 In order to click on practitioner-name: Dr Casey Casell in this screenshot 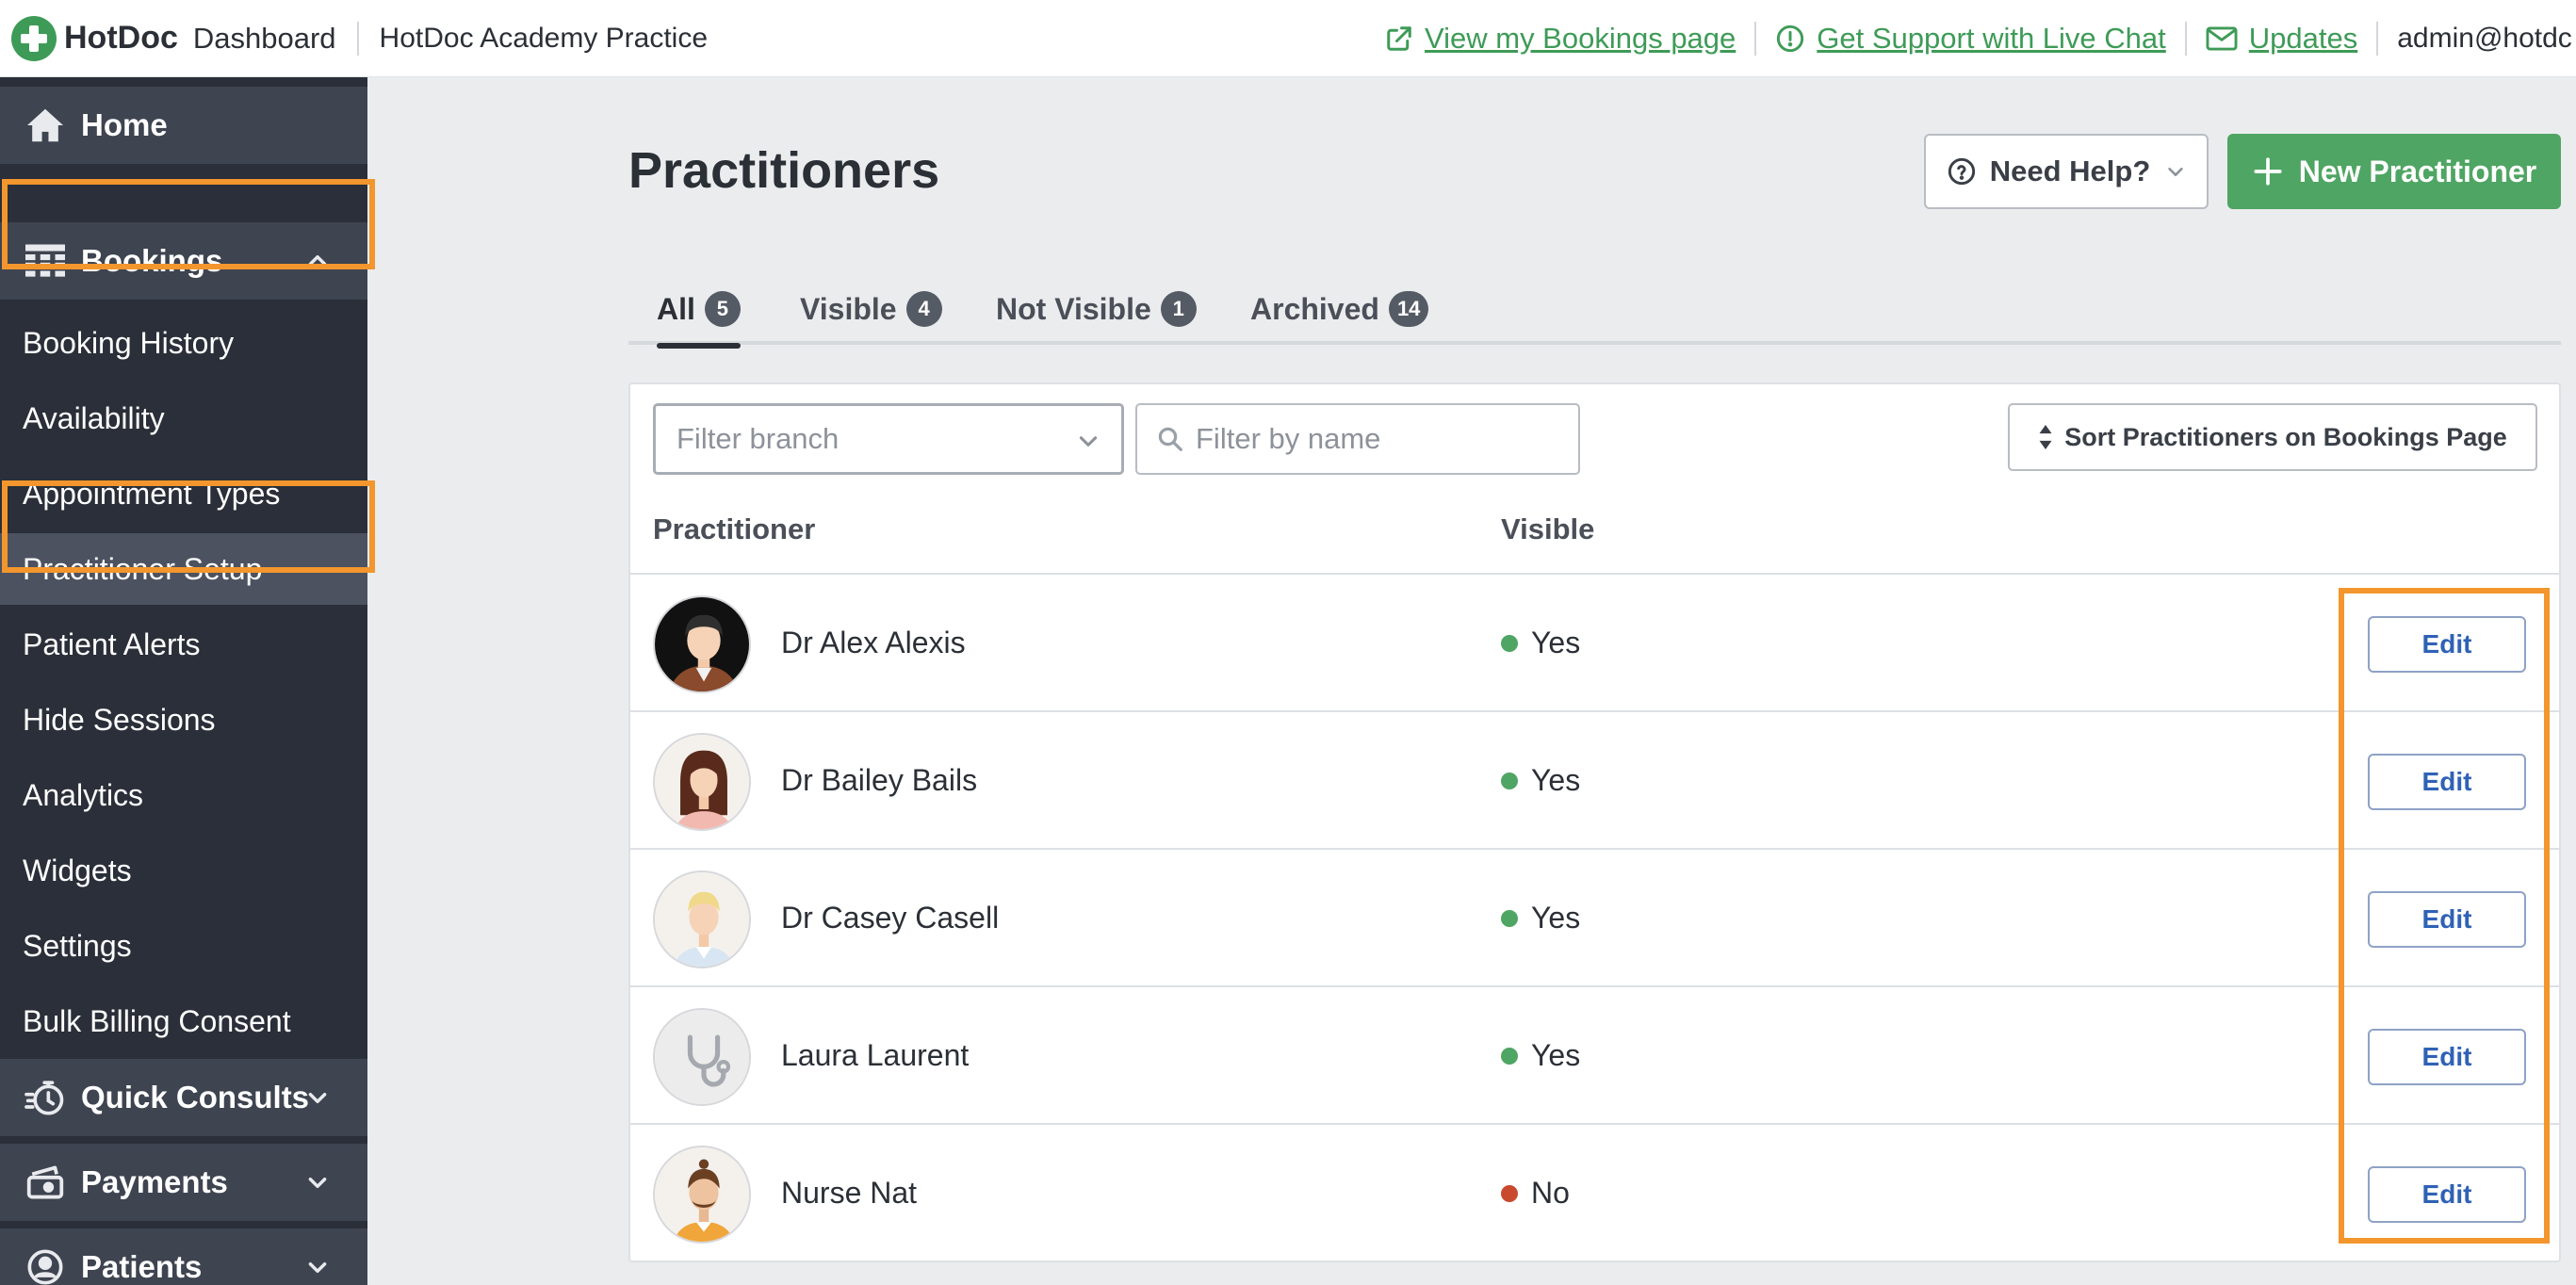, I will do `click(890, 918)`.